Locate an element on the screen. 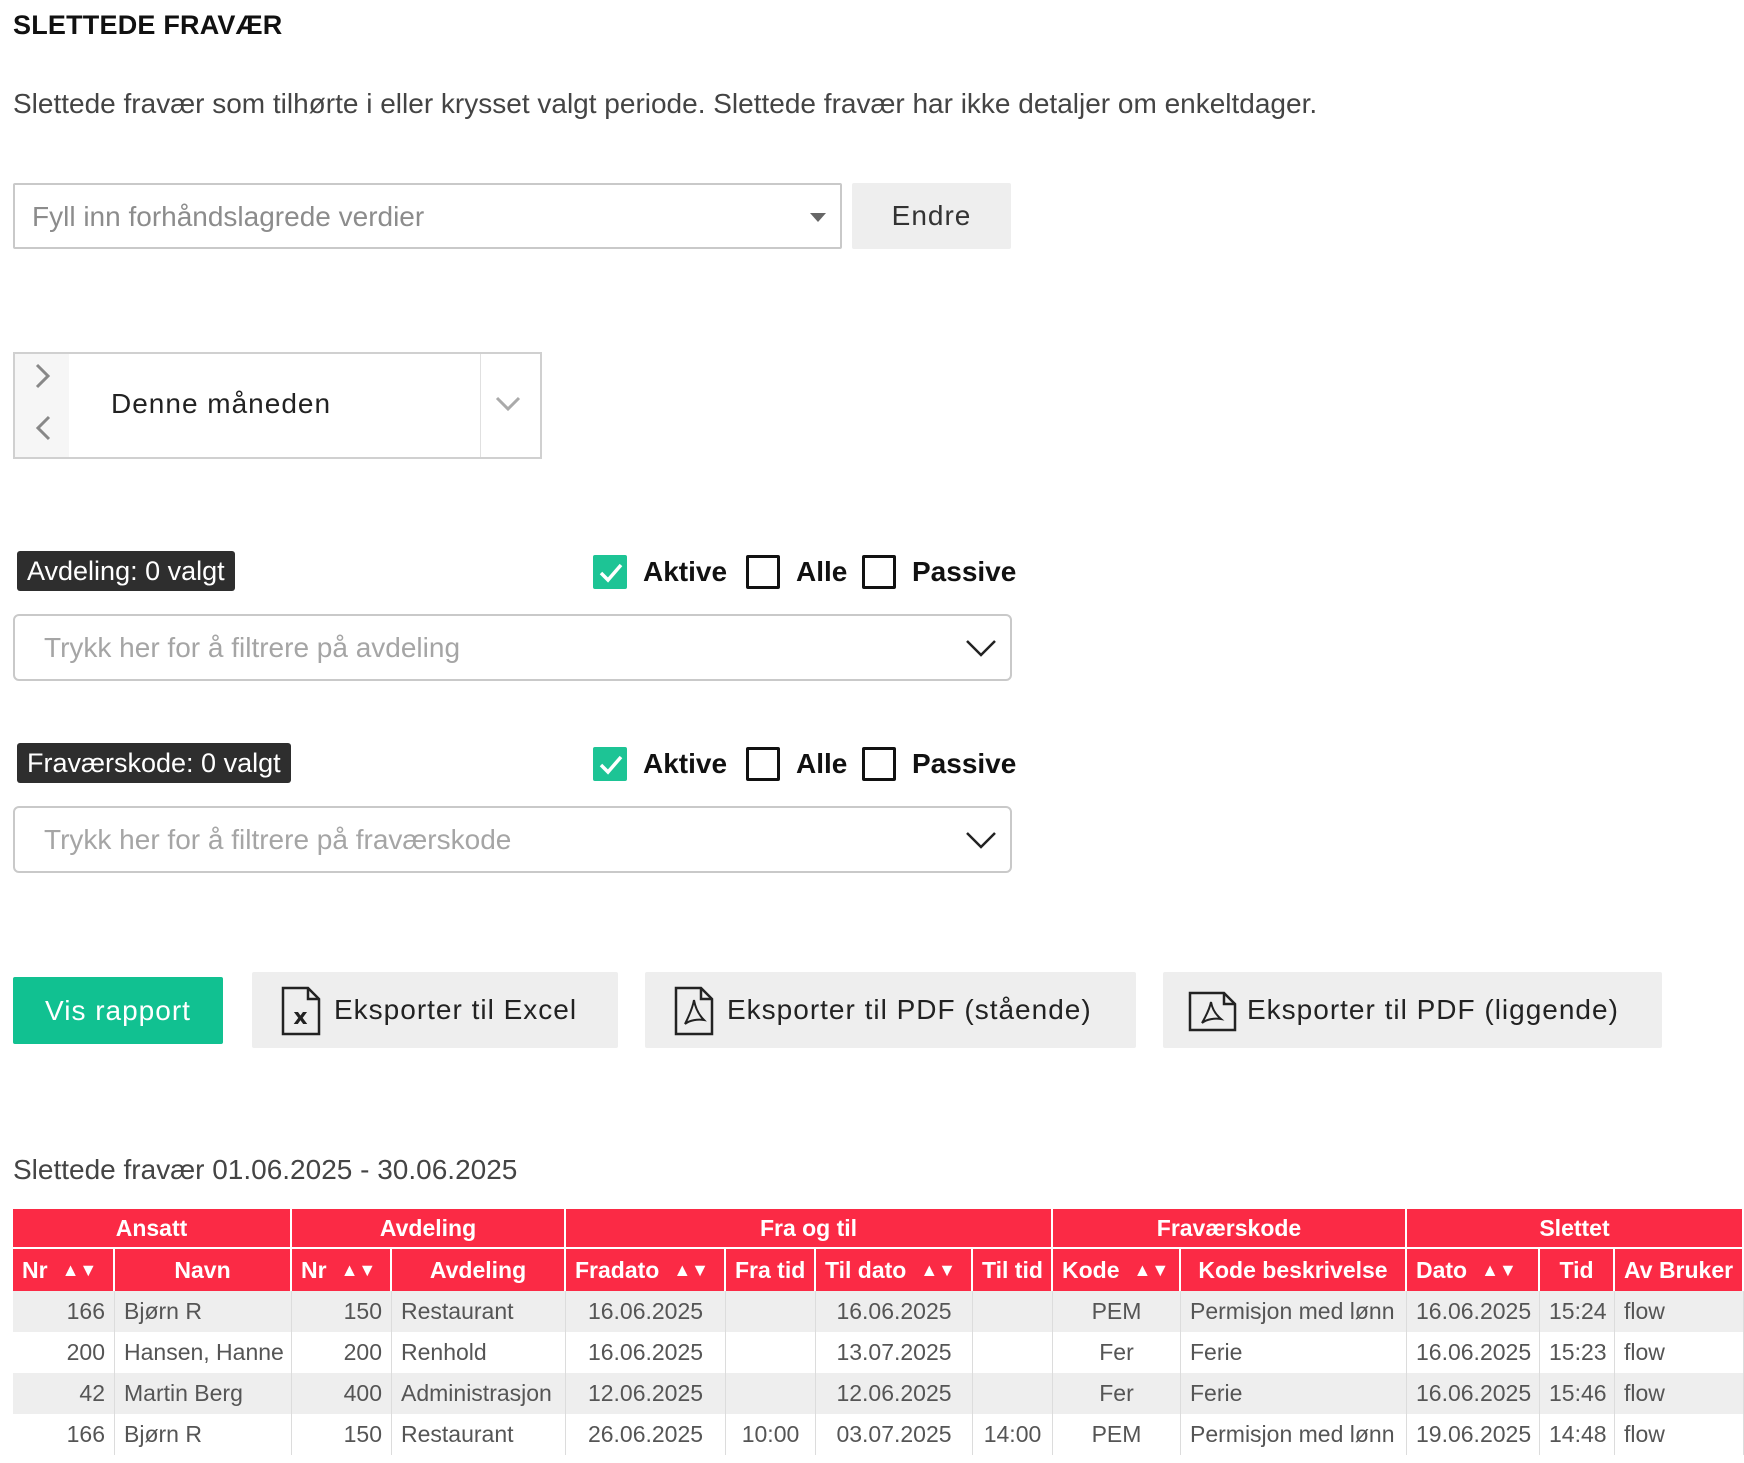 The width and height of the screenshot is (1744, 1463). table-cell-dato: 16.06.2025 is located at coordinates (1473, 1352).